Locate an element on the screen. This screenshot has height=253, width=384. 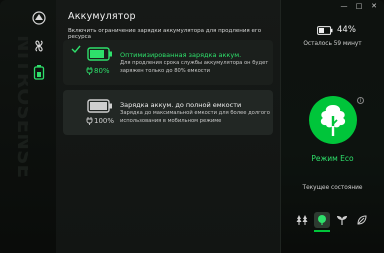
nav-battery-button is located at coordinates (39, 72).